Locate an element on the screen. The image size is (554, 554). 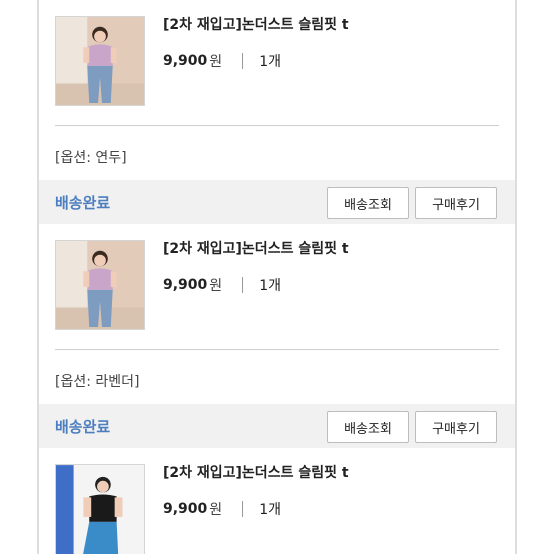
list-border-left is located at coordinates (38, 277).